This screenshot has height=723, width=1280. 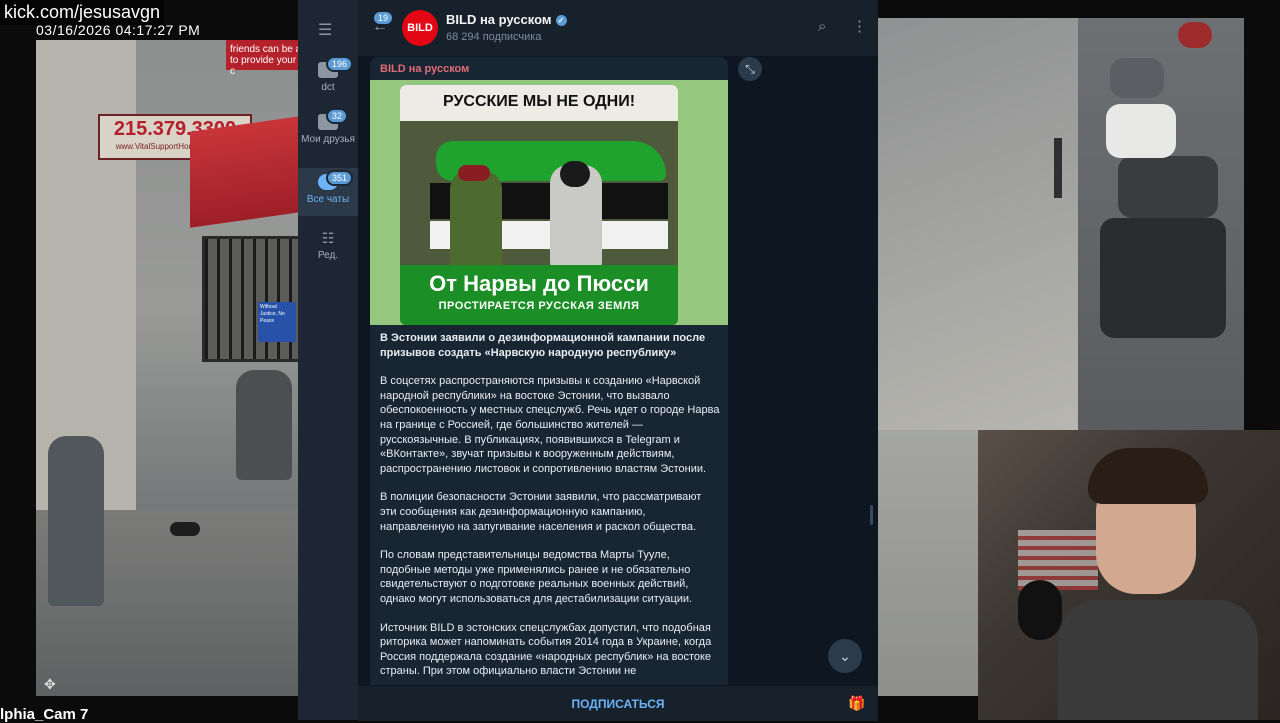 I want to click on blue-sign: Without Justice, No Peace, so click(x=277, y=322).